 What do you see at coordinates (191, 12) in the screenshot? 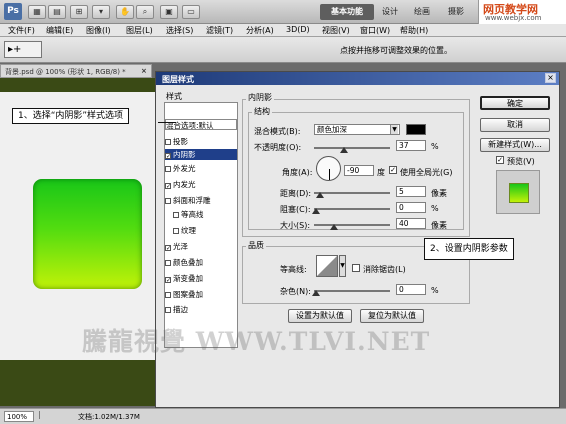
I see `screen-mode-icon: ▭` at bounding box center [191, 12].